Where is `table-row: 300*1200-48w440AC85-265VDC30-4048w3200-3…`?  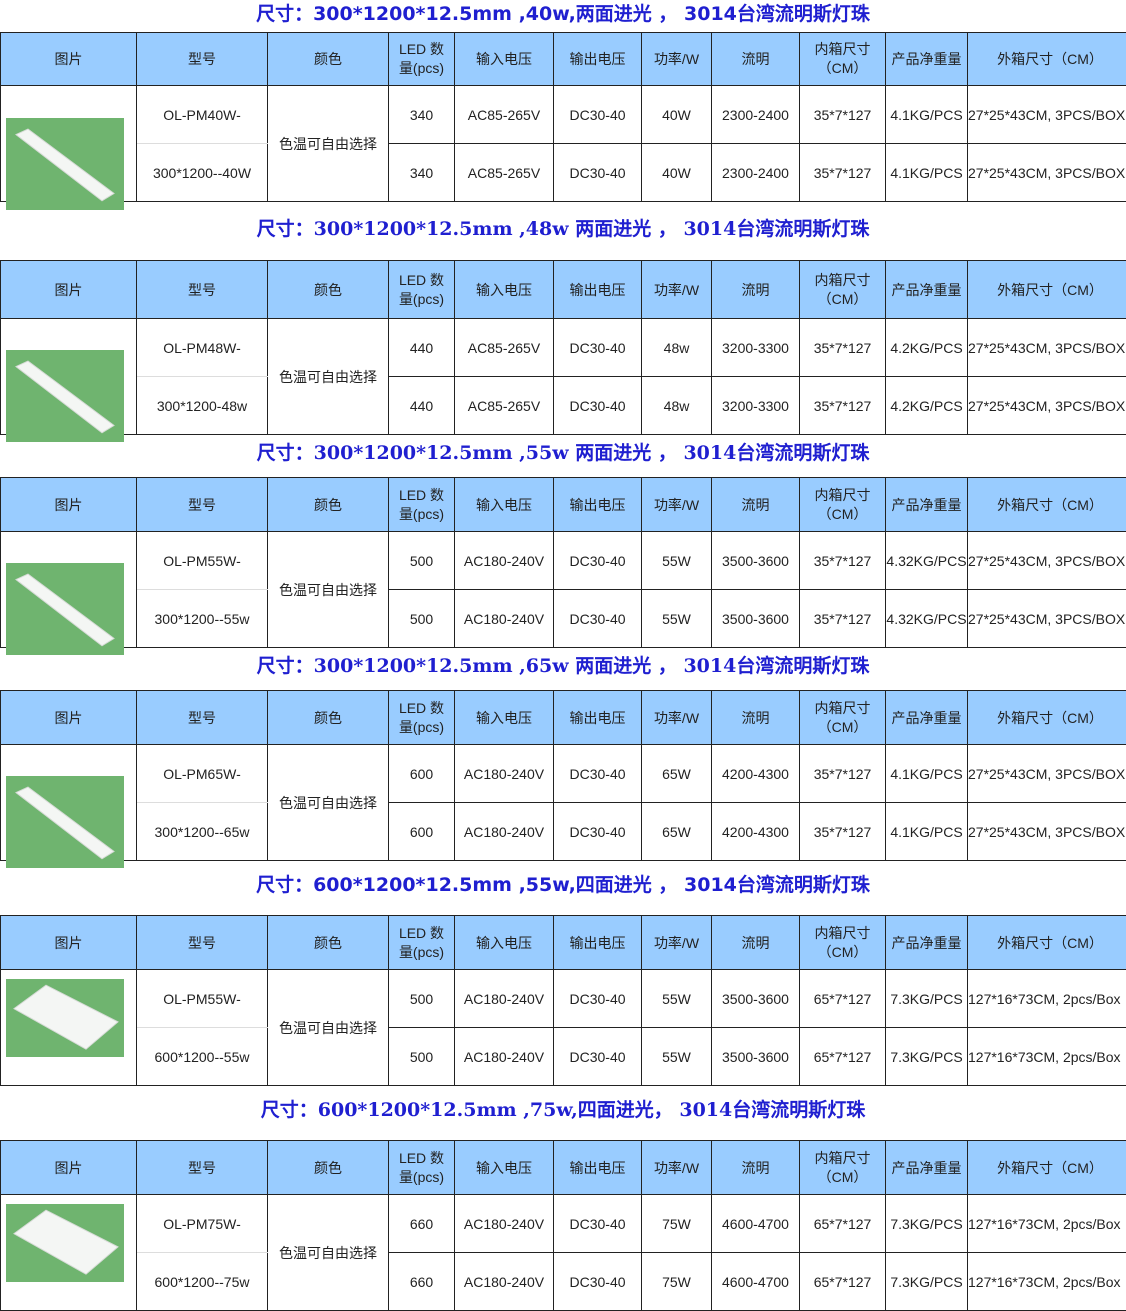 table-row: 300*1200-48w440AC85-265VDC30-4048w3200-3… is located at coordinates (563, 406).